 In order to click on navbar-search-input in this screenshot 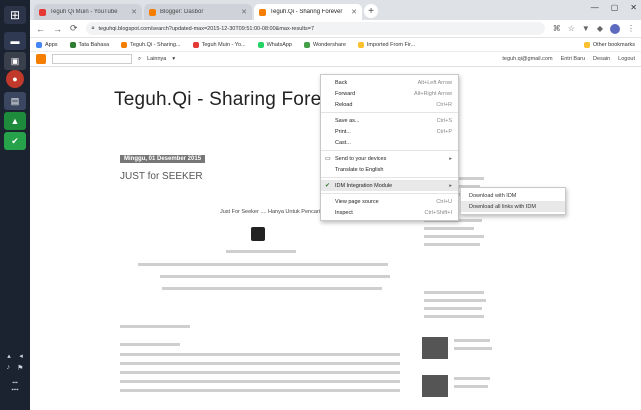, I will do `click(92, 59)`.